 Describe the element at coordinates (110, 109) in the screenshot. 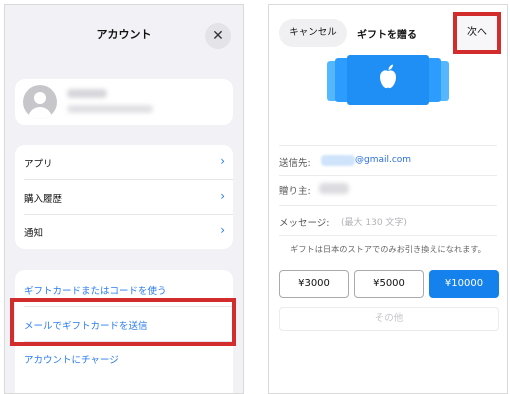

I see `blurred-account-email` at that location.